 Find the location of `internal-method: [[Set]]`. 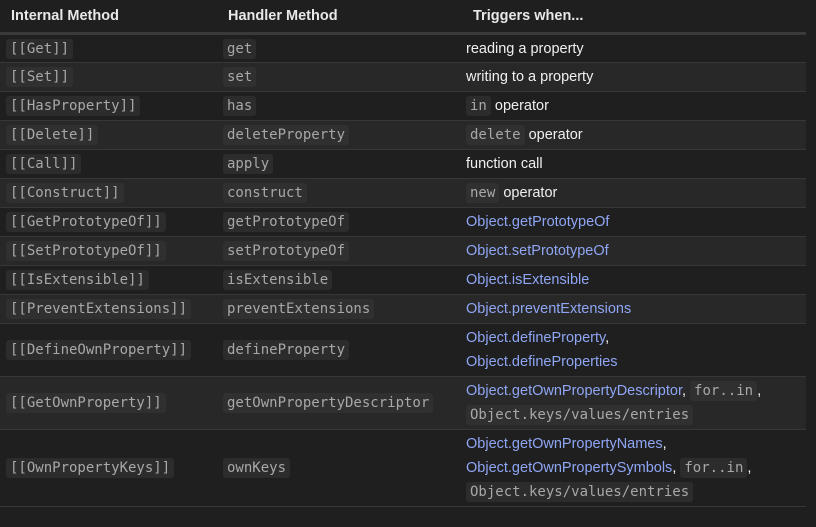

internal-method: [[Set]] is located at coordinates (40, 77).